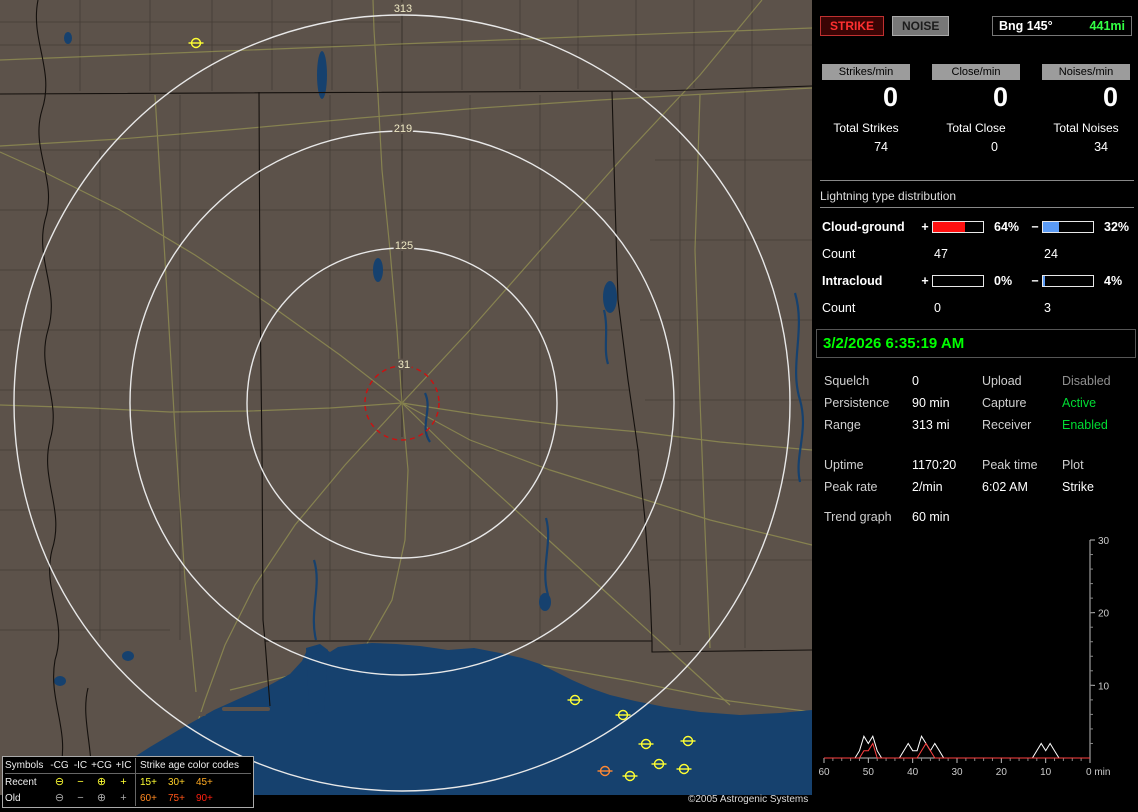 The image size is (1138, 812). Describe the element at coordinates (866, 72) in the screenshot. I see `strikes-per-min-label: Strikes/min` at that location.